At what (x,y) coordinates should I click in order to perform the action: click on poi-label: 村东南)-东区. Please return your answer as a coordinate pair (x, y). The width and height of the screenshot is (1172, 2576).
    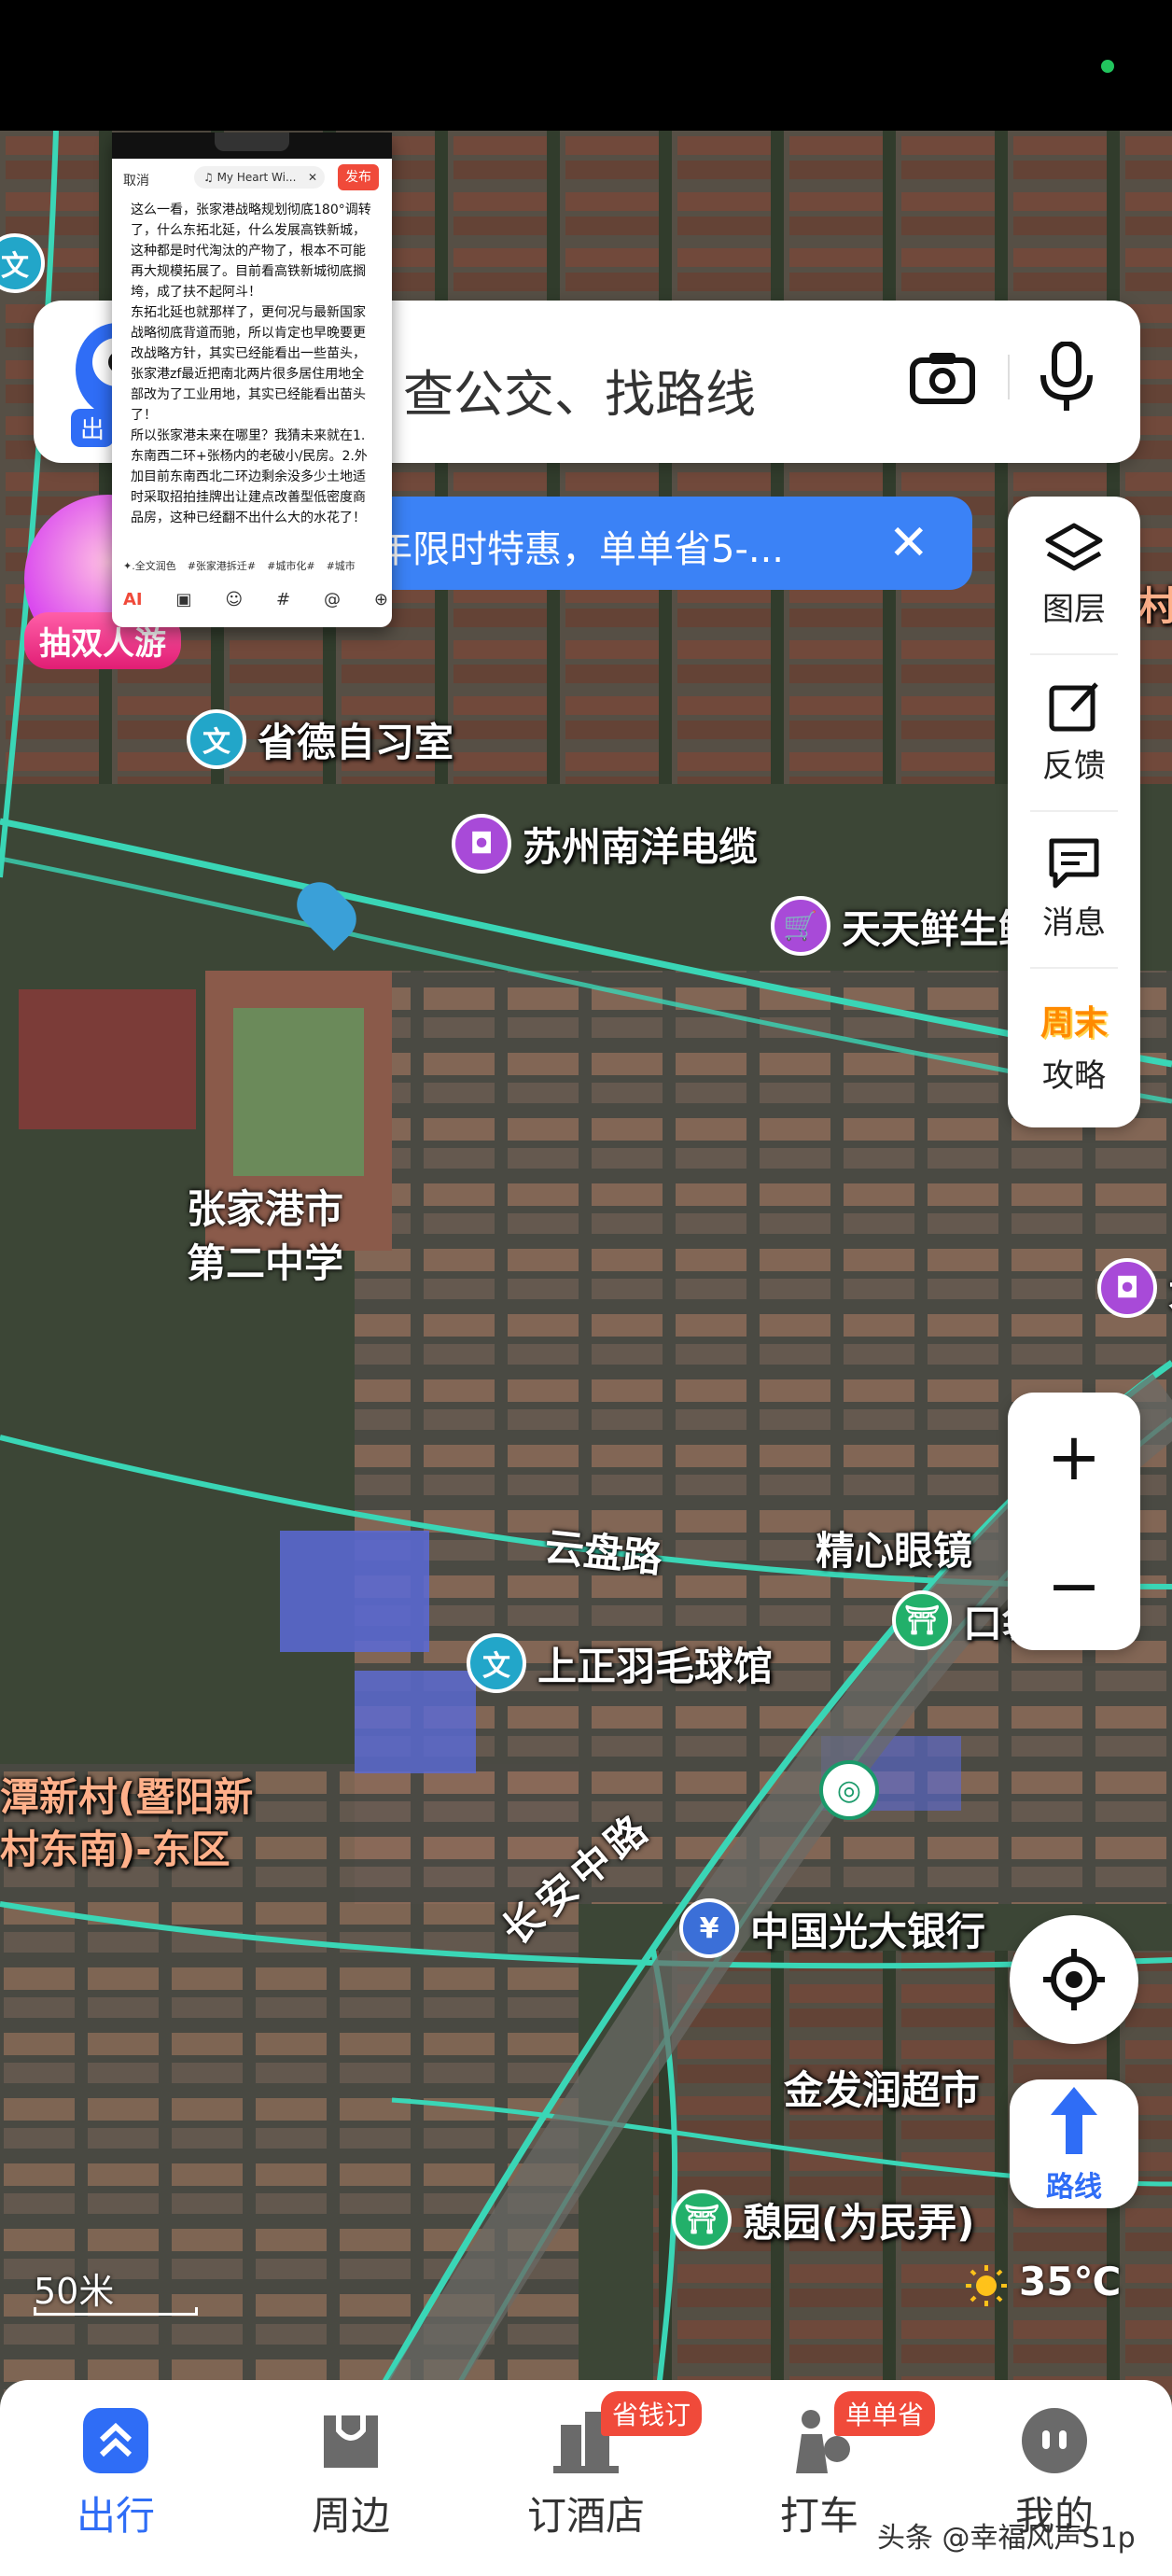
    Looking at the image, I should click on (115, 1849).